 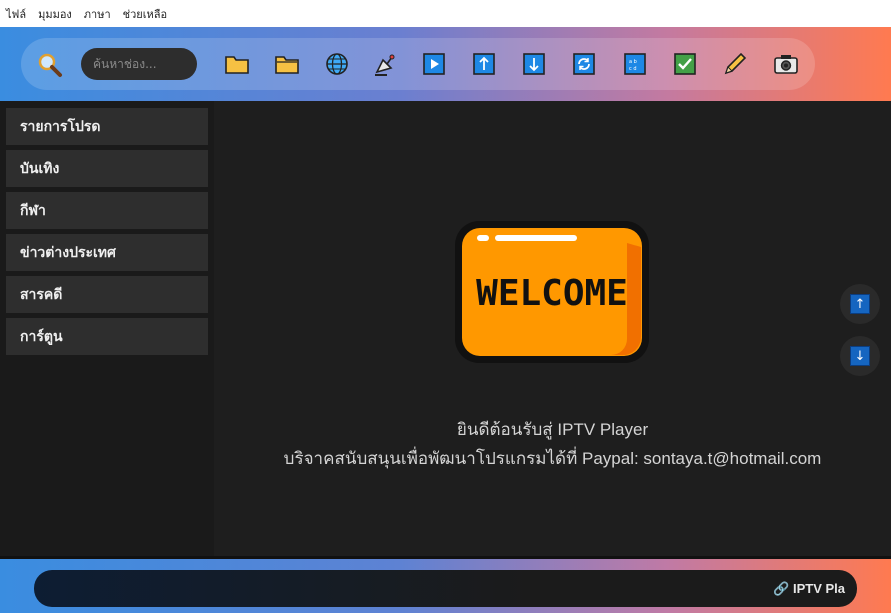 What do you see at coordinates (337, 64) in the screenshot?
I see `globe-icon` at bounding box center [337, 64].